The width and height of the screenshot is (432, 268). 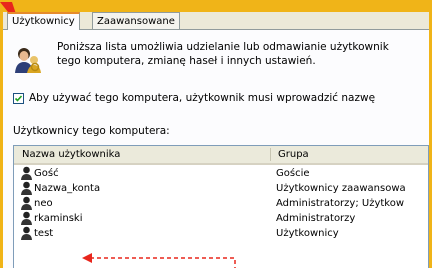 What do you see at coordinates (163, 262) in the screenshot?
I see `dashed-annotation-line` at bounding box center [163, 262].